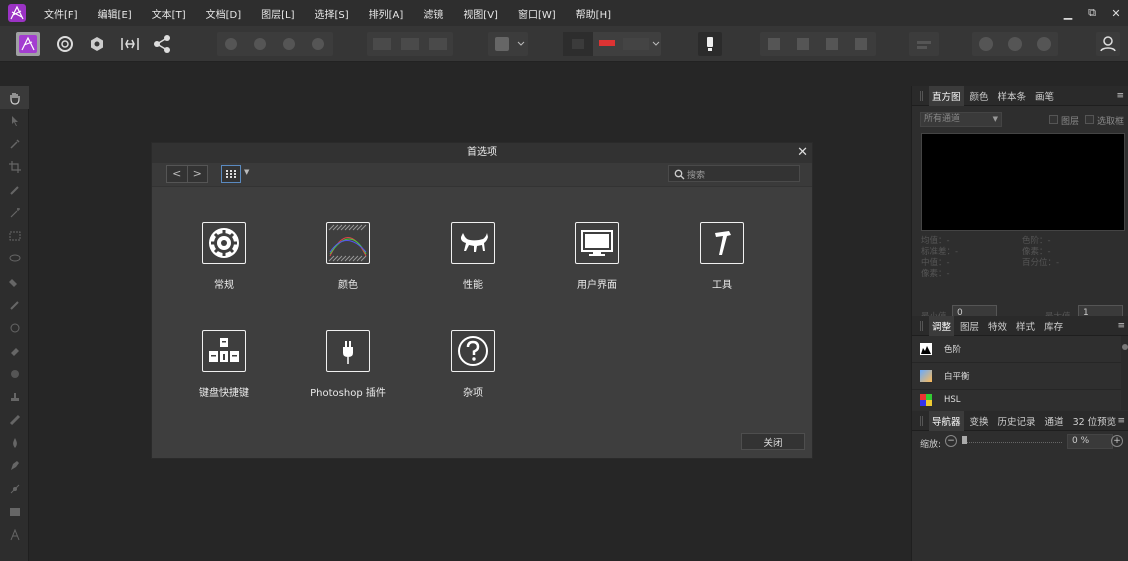 The height and width of the screenshot is (561, 1128). I want to click on category-miscellaneous: 杂项, so click(473, 364).